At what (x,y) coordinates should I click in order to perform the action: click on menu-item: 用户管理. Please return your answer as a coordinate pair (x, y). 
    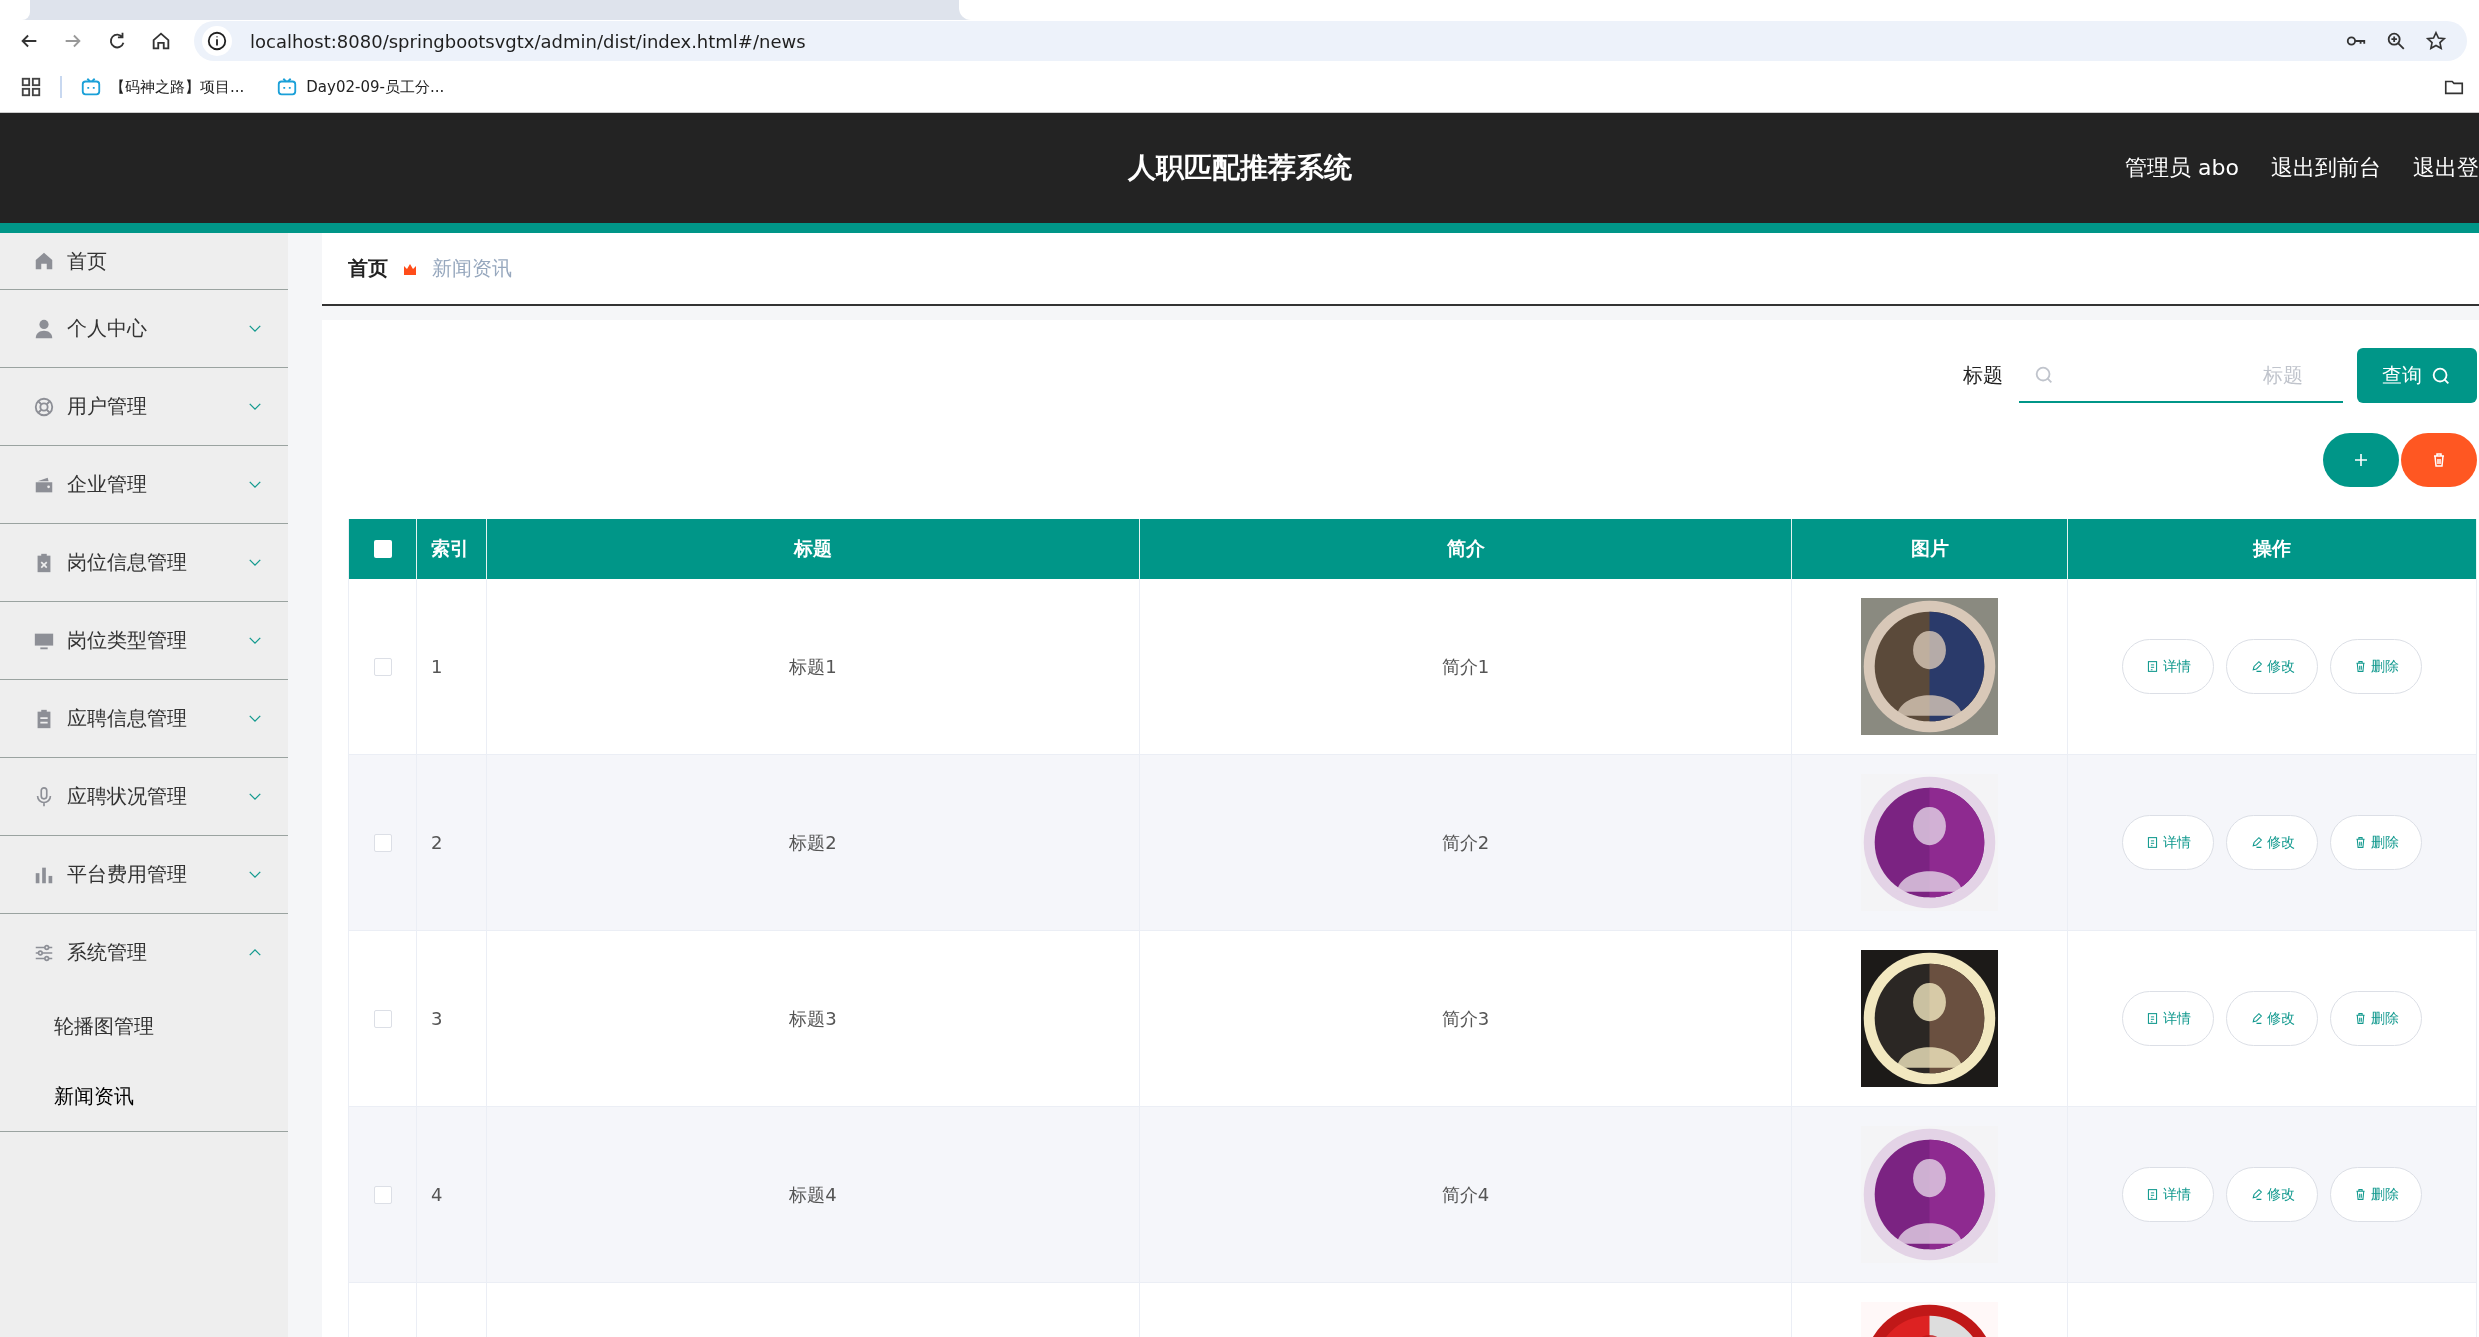
    Looking at the image, I should click on (144, 406).